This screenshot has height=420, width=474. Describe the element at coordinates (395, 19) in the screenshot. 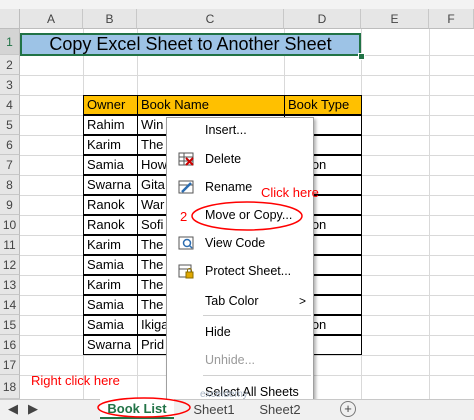

I see `column-header-e: E` at that location.